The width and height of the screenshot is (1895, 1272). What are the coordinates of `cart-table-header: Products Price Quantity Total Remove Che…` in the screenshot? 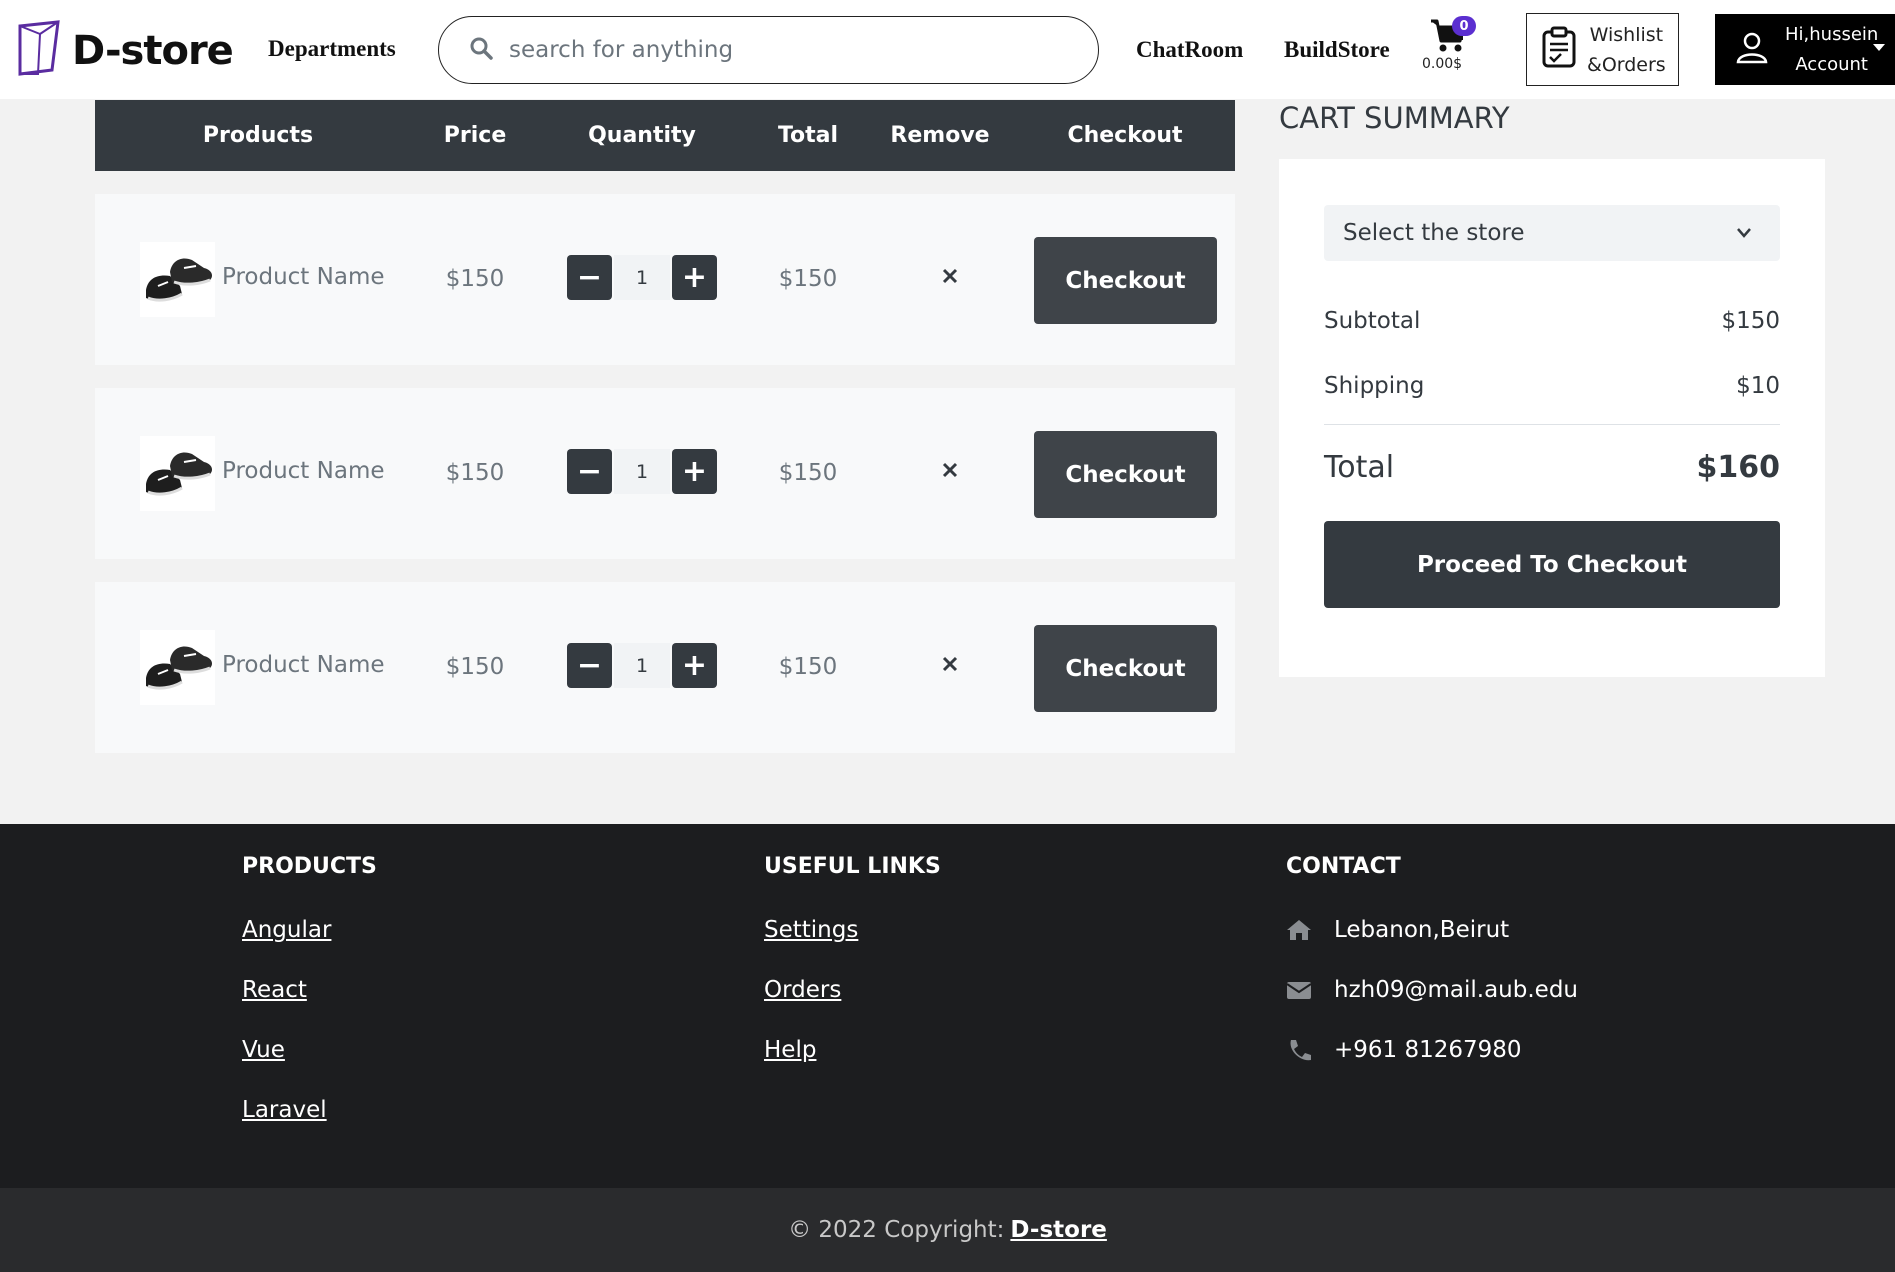 It's located at (665, 135).